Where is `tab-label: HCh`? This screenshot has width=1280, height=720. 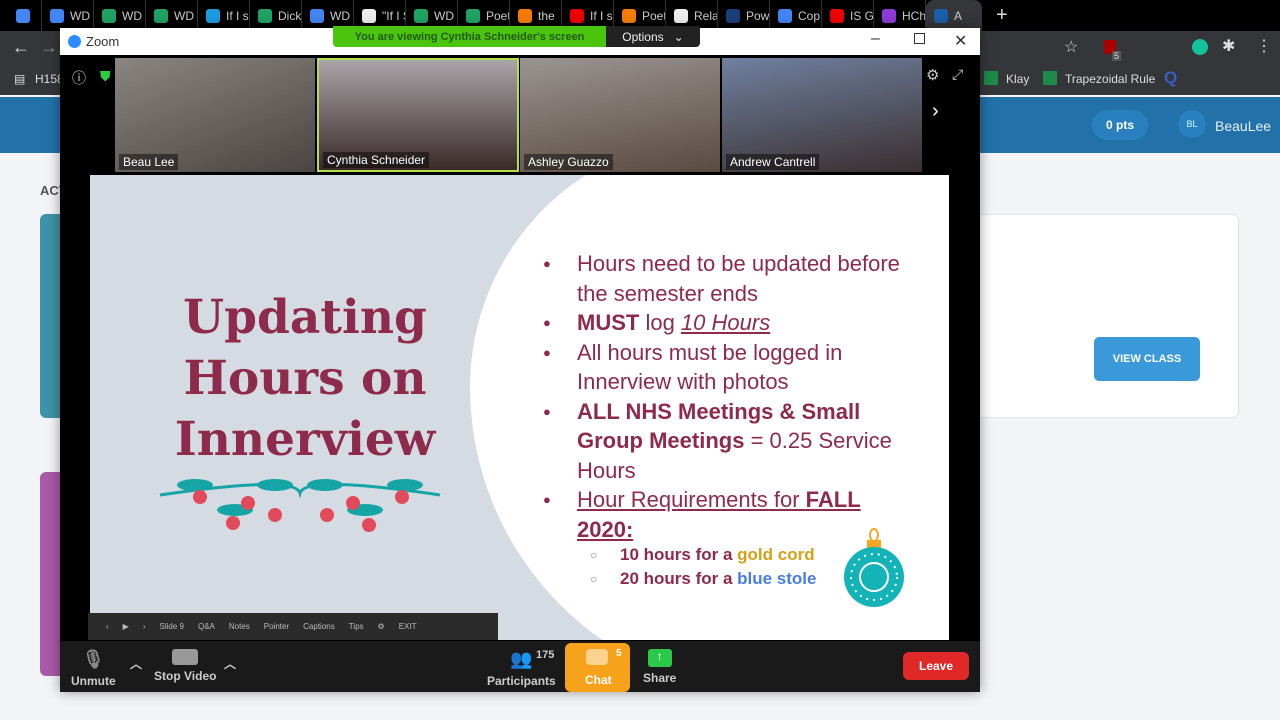
tab-label: HCh is located at coordinates (914, 15).